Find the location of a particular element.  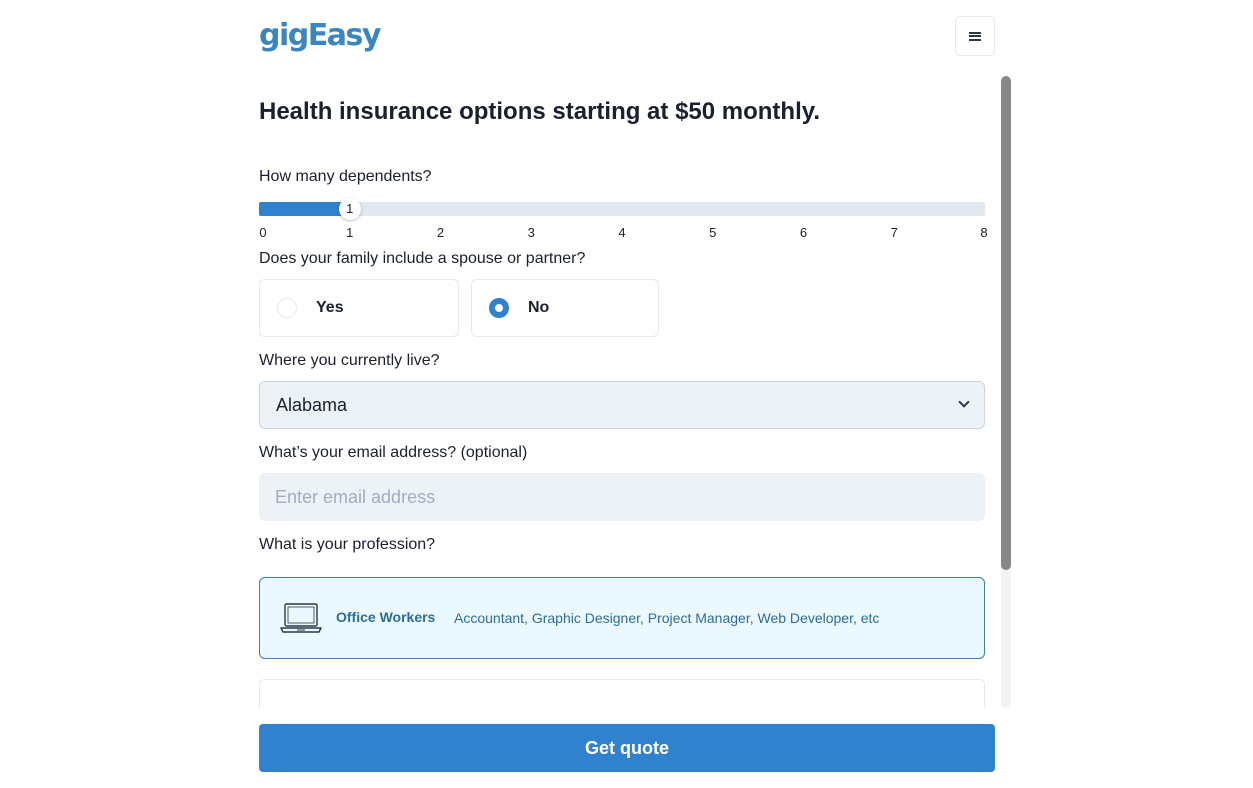

slider-tick-label: 1 is located at coordinates (350, 232).